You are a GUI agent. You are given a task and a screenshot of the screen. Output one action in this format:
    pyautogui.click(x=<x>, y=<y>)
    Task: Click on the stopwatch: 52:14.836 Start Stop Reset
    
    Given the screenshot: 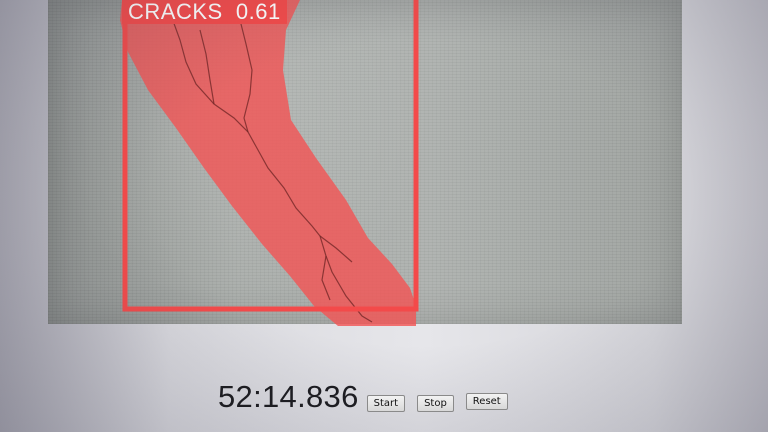 What is the action you would take?
    pyautogui.click(x=363, y=397)
    